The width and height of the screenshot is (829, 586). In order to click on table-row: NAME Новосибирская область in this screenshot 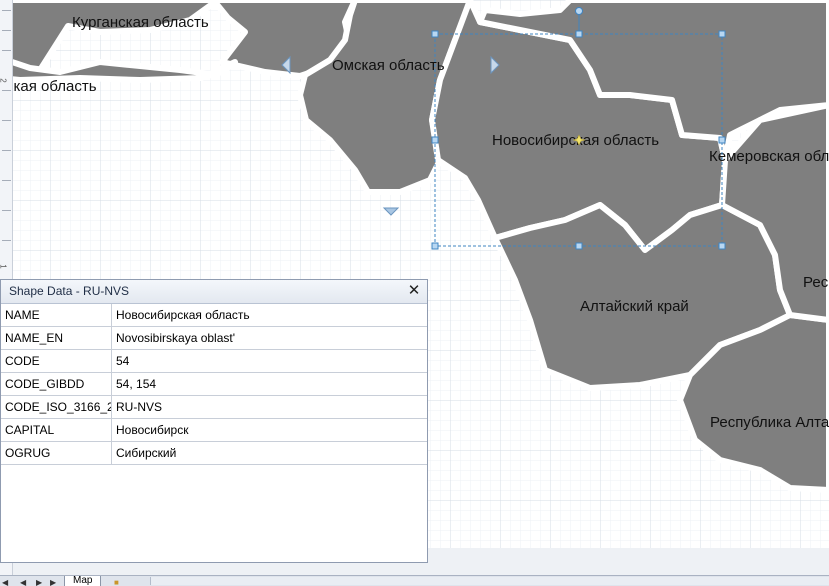, I will do `click(214, 315)`.